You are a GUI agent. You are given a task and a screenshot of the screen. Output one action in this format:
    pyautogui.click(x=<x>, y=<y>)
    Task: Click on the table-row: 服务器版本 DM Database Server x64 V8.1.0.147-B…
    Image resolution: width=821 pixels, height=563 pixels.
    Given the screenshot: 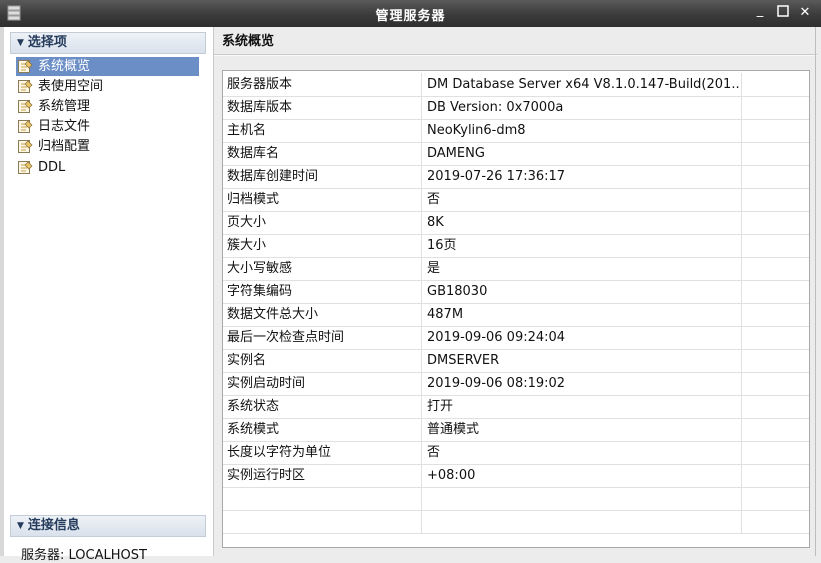 What is the action you would take?
    pyautogui.click(x=516, y=85)
    